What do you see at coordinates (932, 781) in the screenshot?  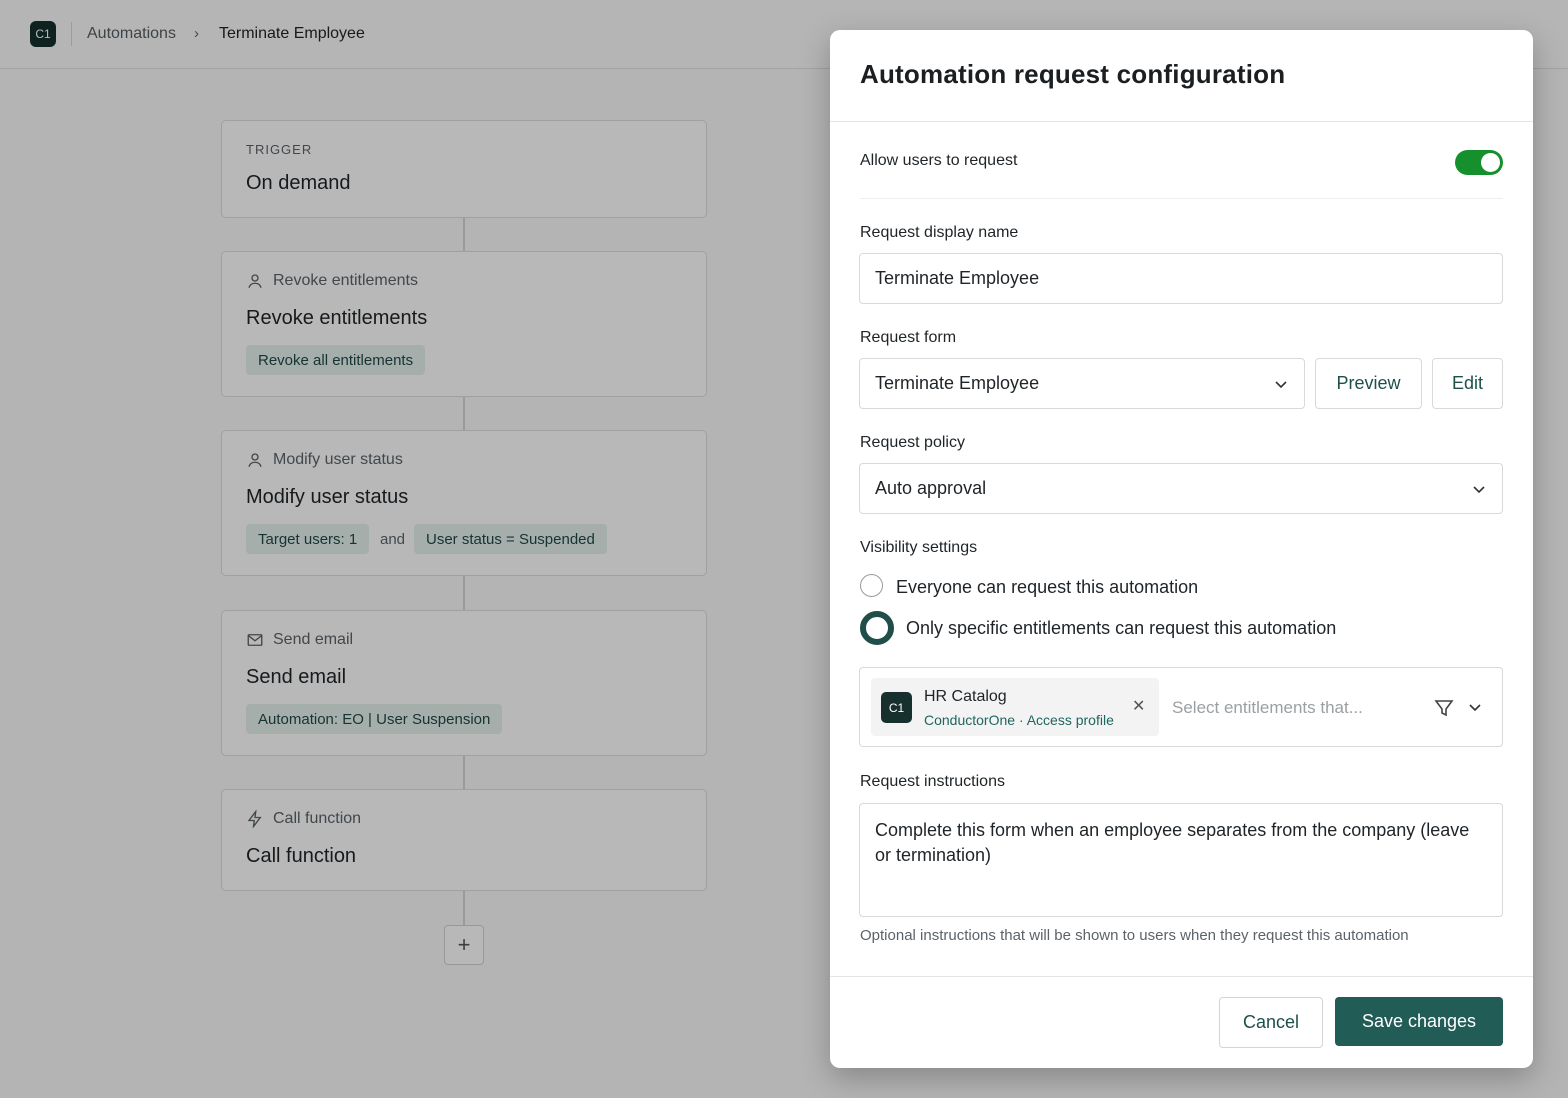 I see `instructions-label: Request instructions` at bounding box center [932, 781].